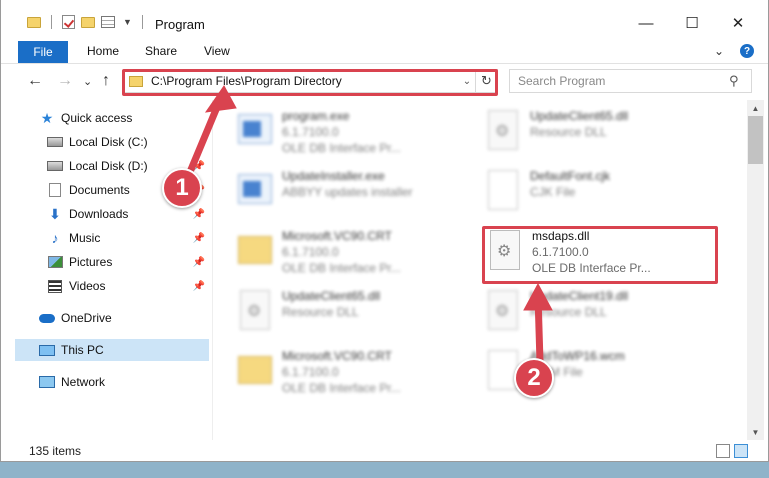 This screenshot has width=769, height=478. I want to click on step-1-badge: 1, so click(182, 188).